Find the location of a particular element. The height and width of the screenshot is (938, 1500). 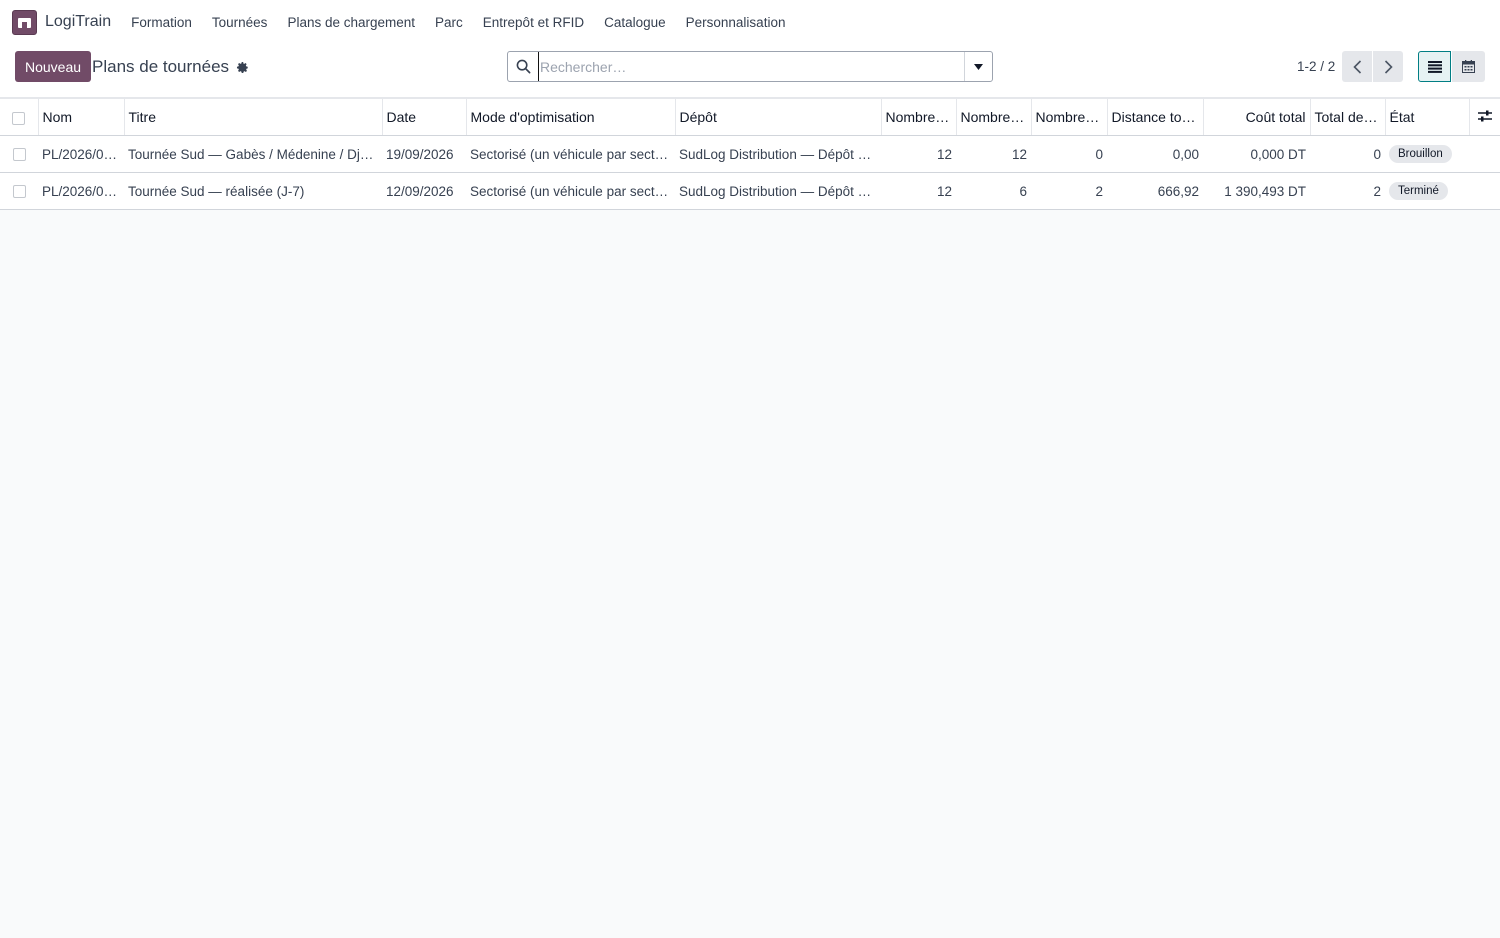

control-panel: Nouveau Plans de tournées 1-2 / 2 is located at coordinates (750, 71).